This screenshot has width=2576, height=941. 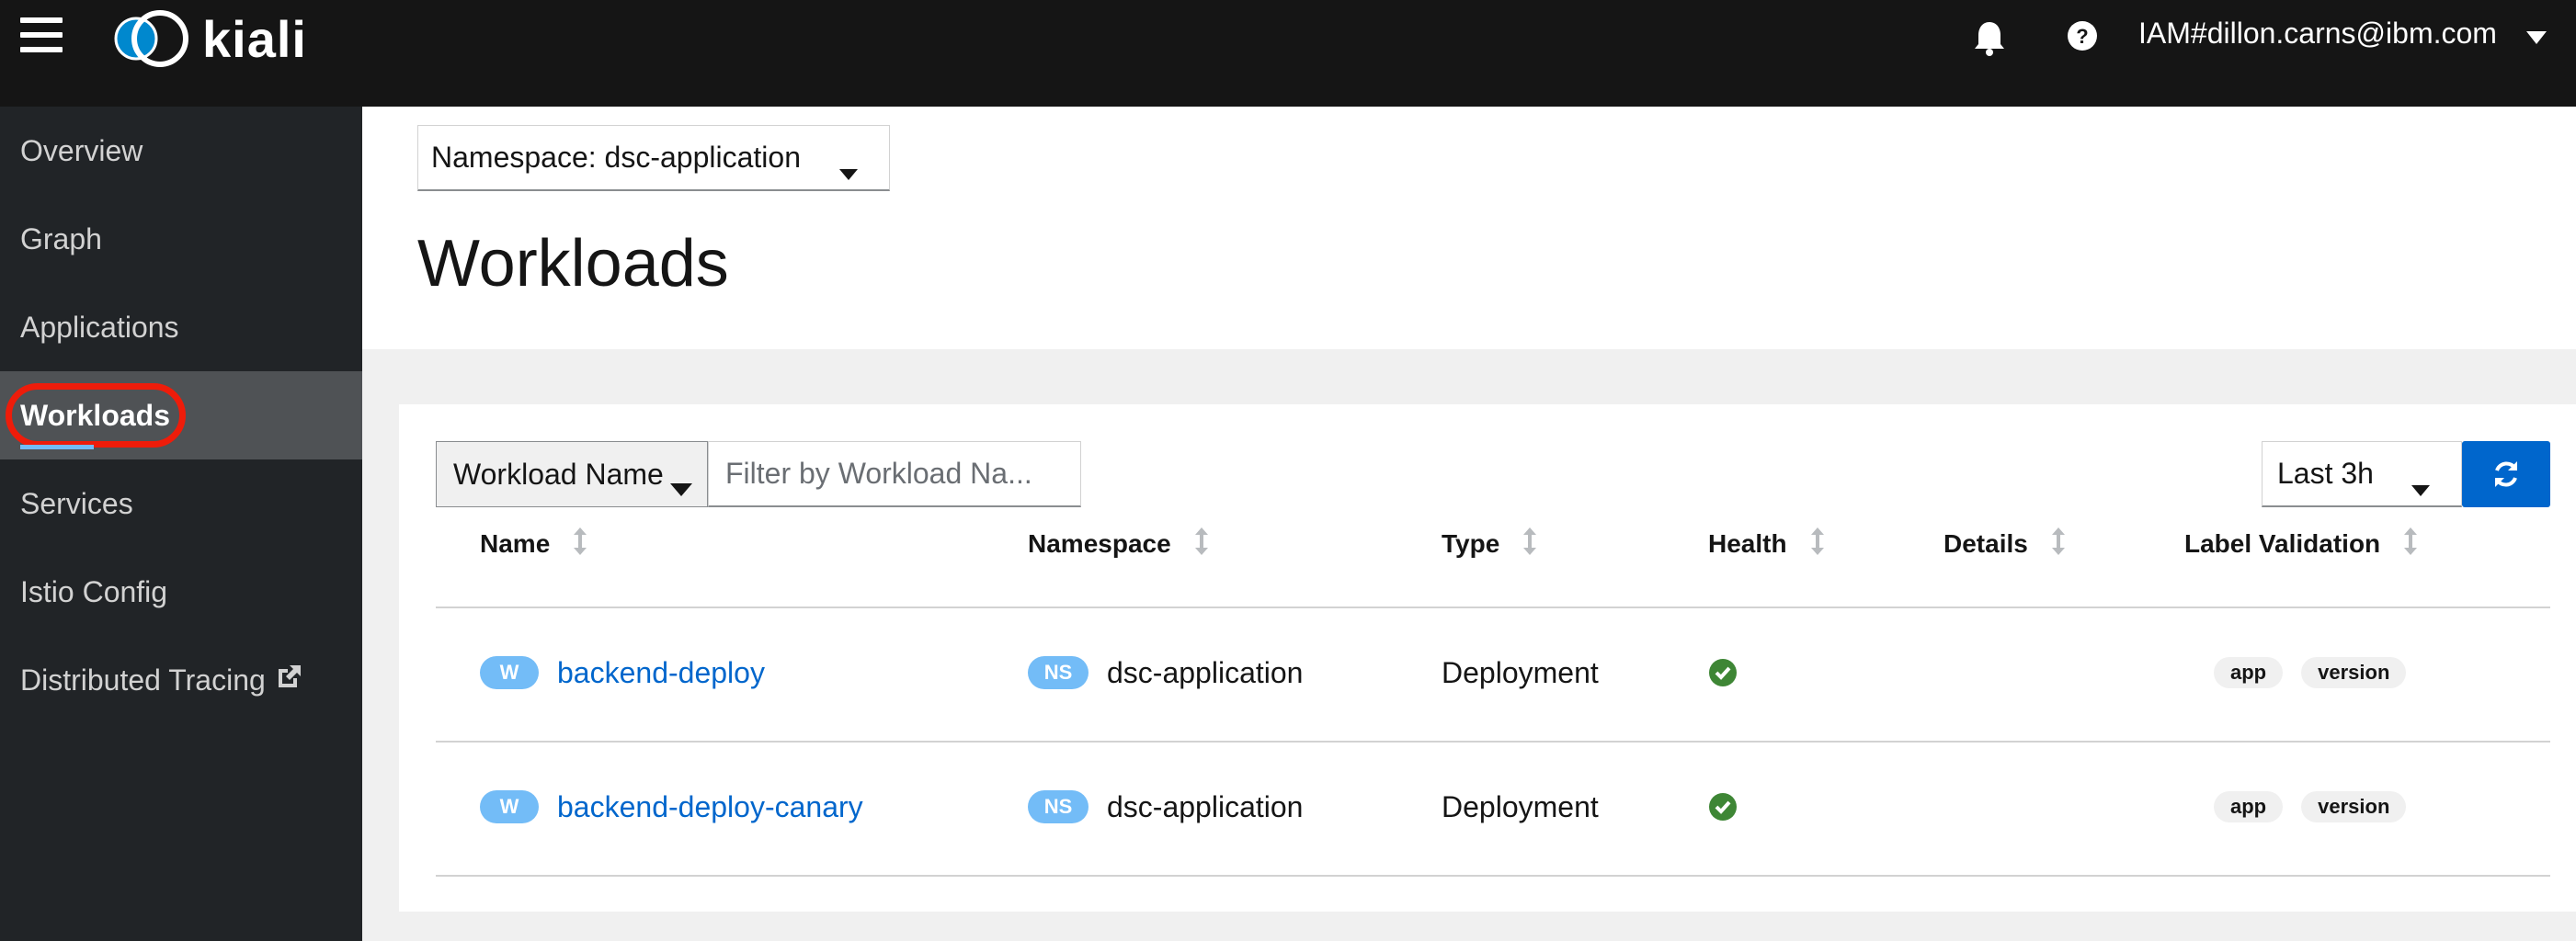 What do you see at coordinates (41, 35) in the screenshot?
I see `hamburger-menu-icon` at bounding box center [41, 35].